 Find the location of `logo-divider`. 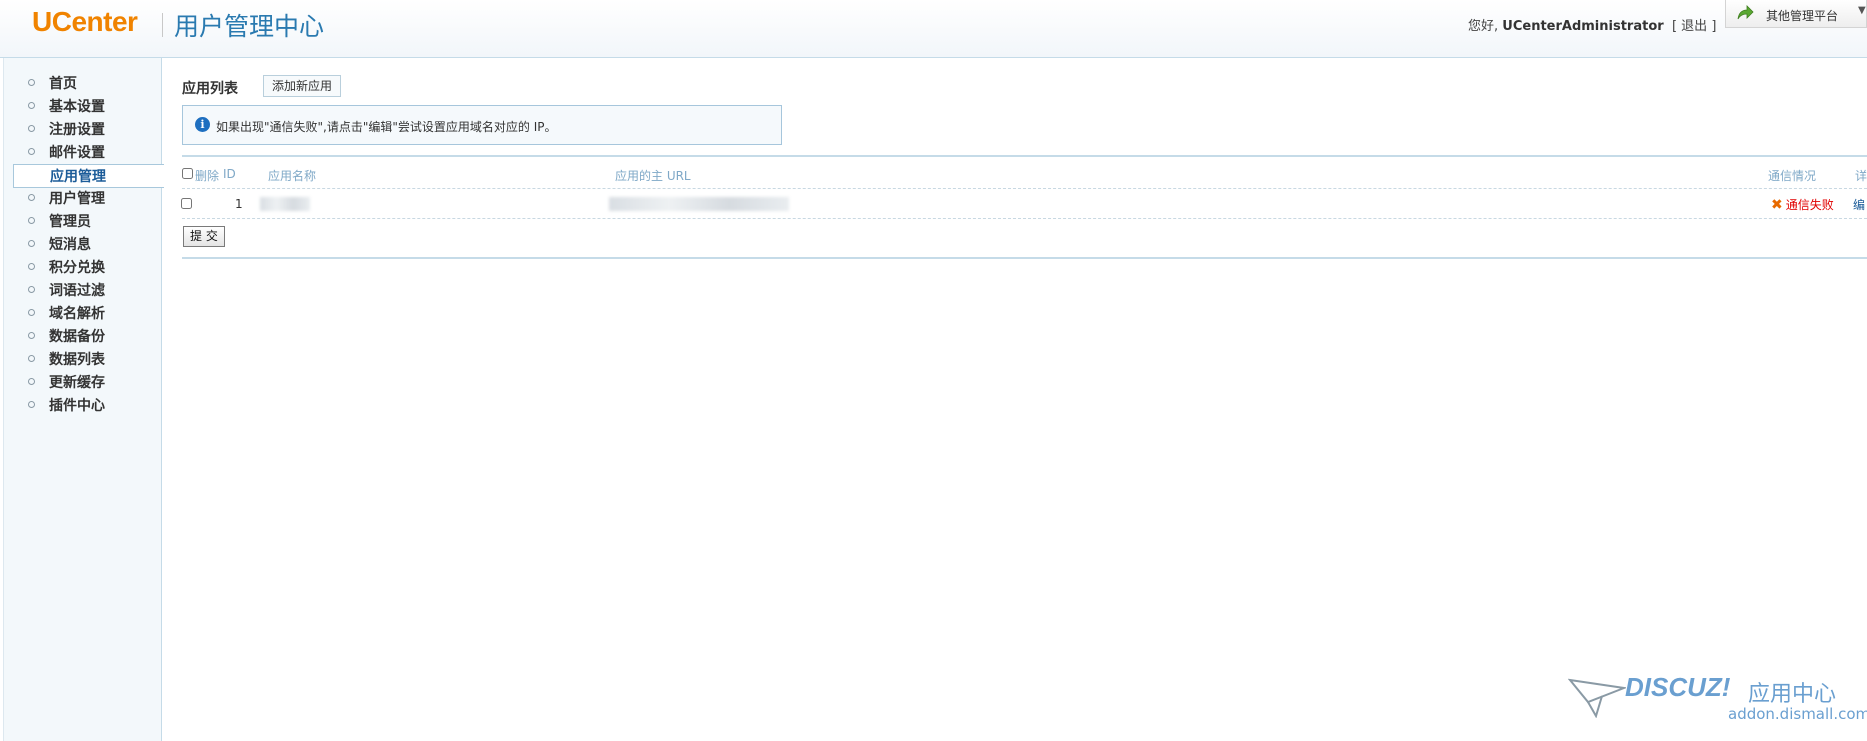

logo-divider is located at coordinates (162, 25).